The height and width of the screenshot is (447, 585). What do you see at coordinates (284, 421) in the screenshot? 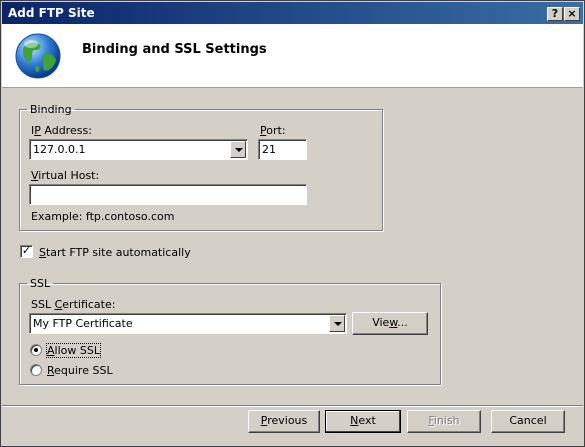
I see `previous-button: Previous` at bounding box center [284, 421].